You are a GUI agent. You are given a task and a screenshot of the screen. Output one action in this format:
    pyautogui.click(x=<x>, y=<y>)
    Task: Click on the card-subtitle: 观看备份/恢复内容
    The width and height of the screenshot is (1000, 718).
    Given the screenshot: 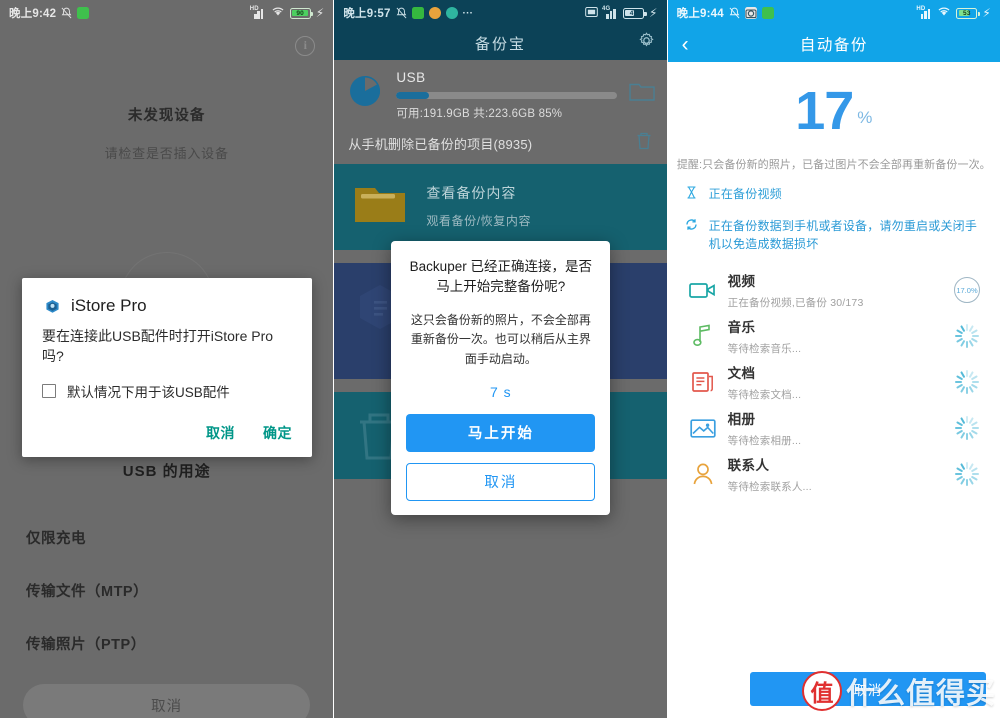 What is the action you would take?
    pyautogui.click(x=479, y=220)
    